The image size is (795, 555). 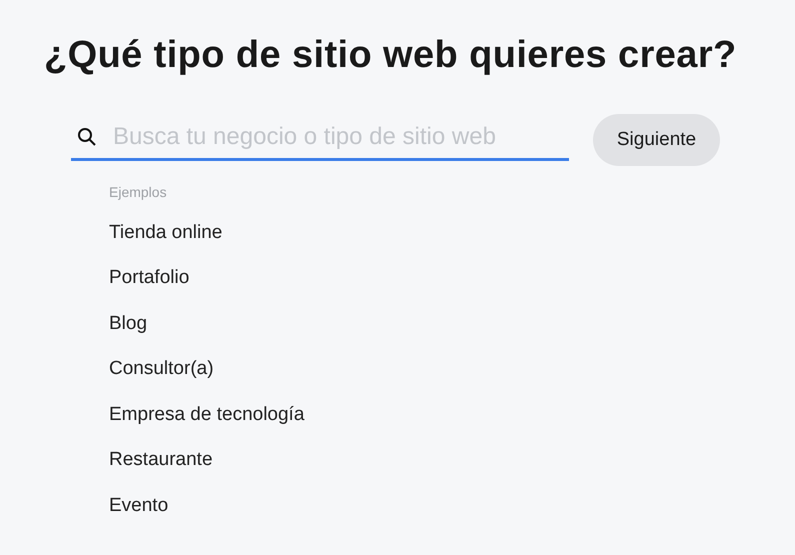 What do you see at coordinates (391, 55) in the screenshot?
I see `page-heading: ¿Qué tipo de sitio web quieres crear?` at bounding box center [391, 55].